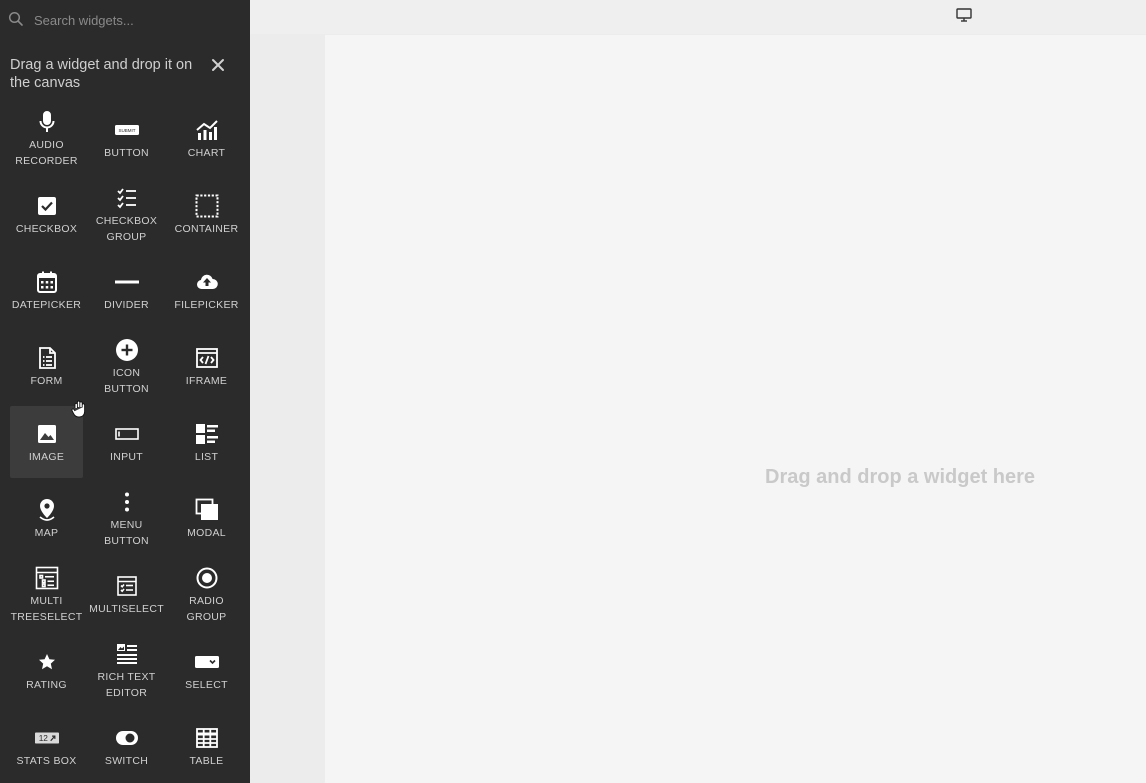 This screenshot has width=1146, height=783. I want to click on widget-multiselect: MULTISELECT, so click(126, 594).